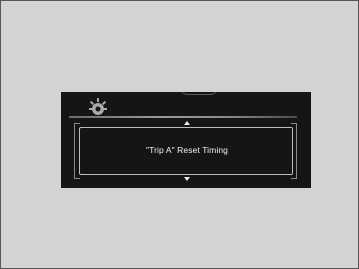  Describe the element at coordinates (187, 150) in the screenshot. I see `menu-item-label: "Trip A" Reset Timing` at that location.